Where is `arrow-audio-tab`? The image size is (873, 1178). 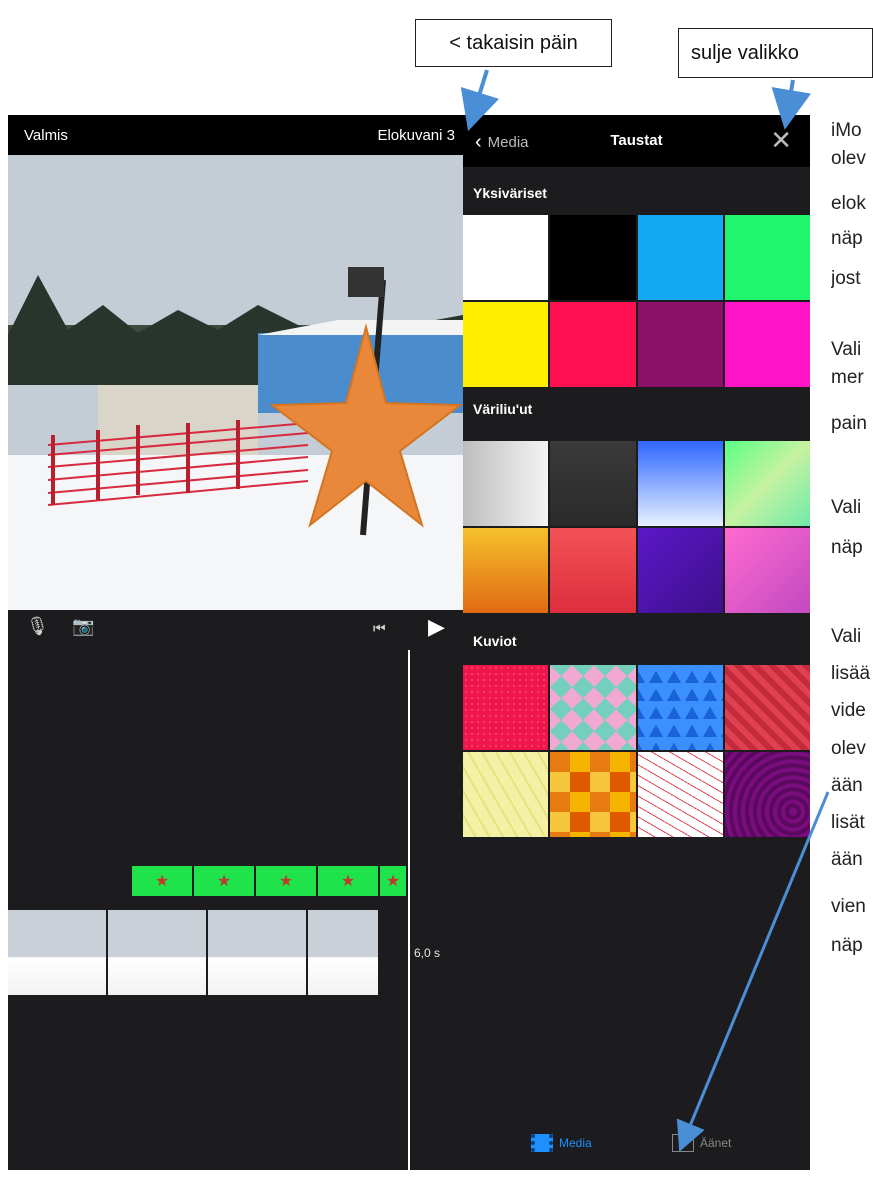
arrow-audio-tab is located at coordinates (753, 971).